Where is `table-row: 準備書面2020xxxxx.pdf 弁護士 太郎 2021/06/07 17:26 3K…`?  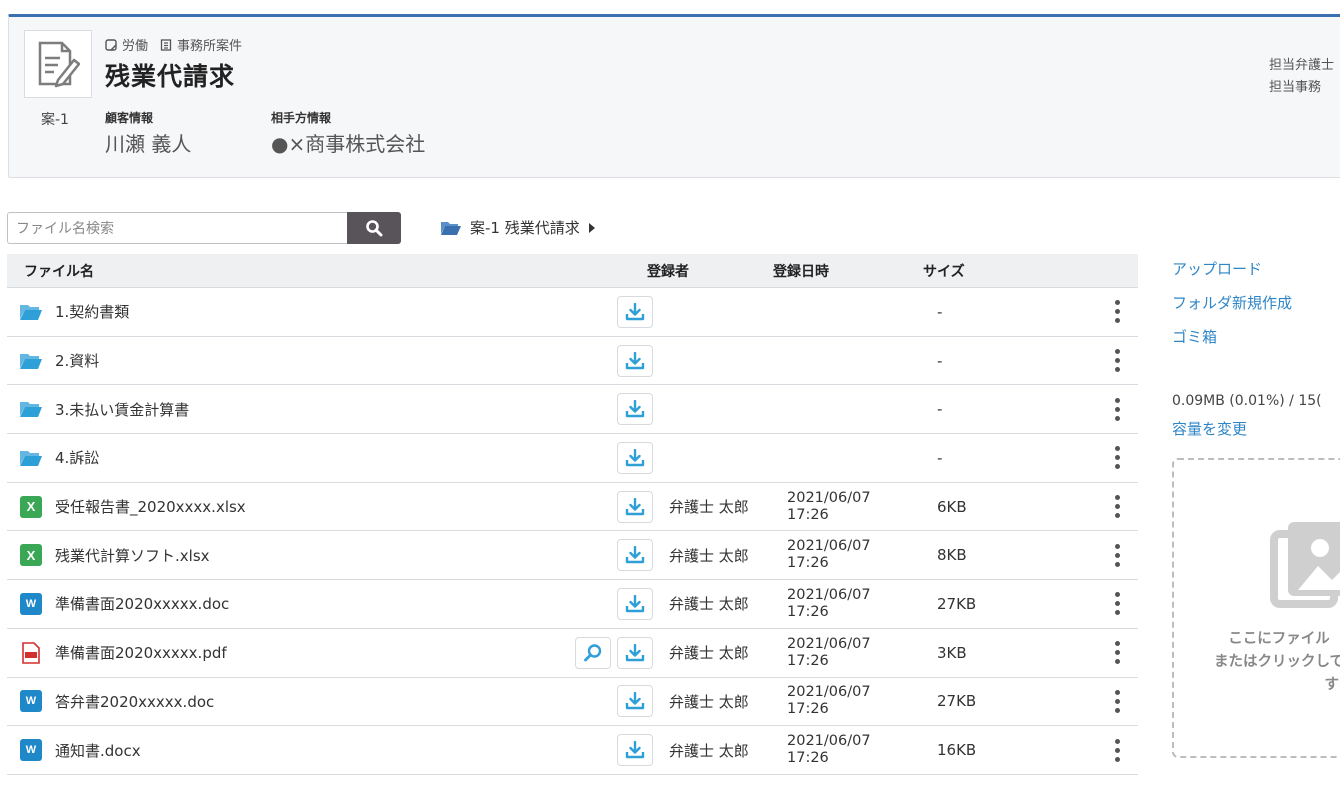 table-row: 準備書面2020xxxxx.pdf 弁護士 太郎 2021/06/07 17:26 3K… is located at coordinates (572, 653).